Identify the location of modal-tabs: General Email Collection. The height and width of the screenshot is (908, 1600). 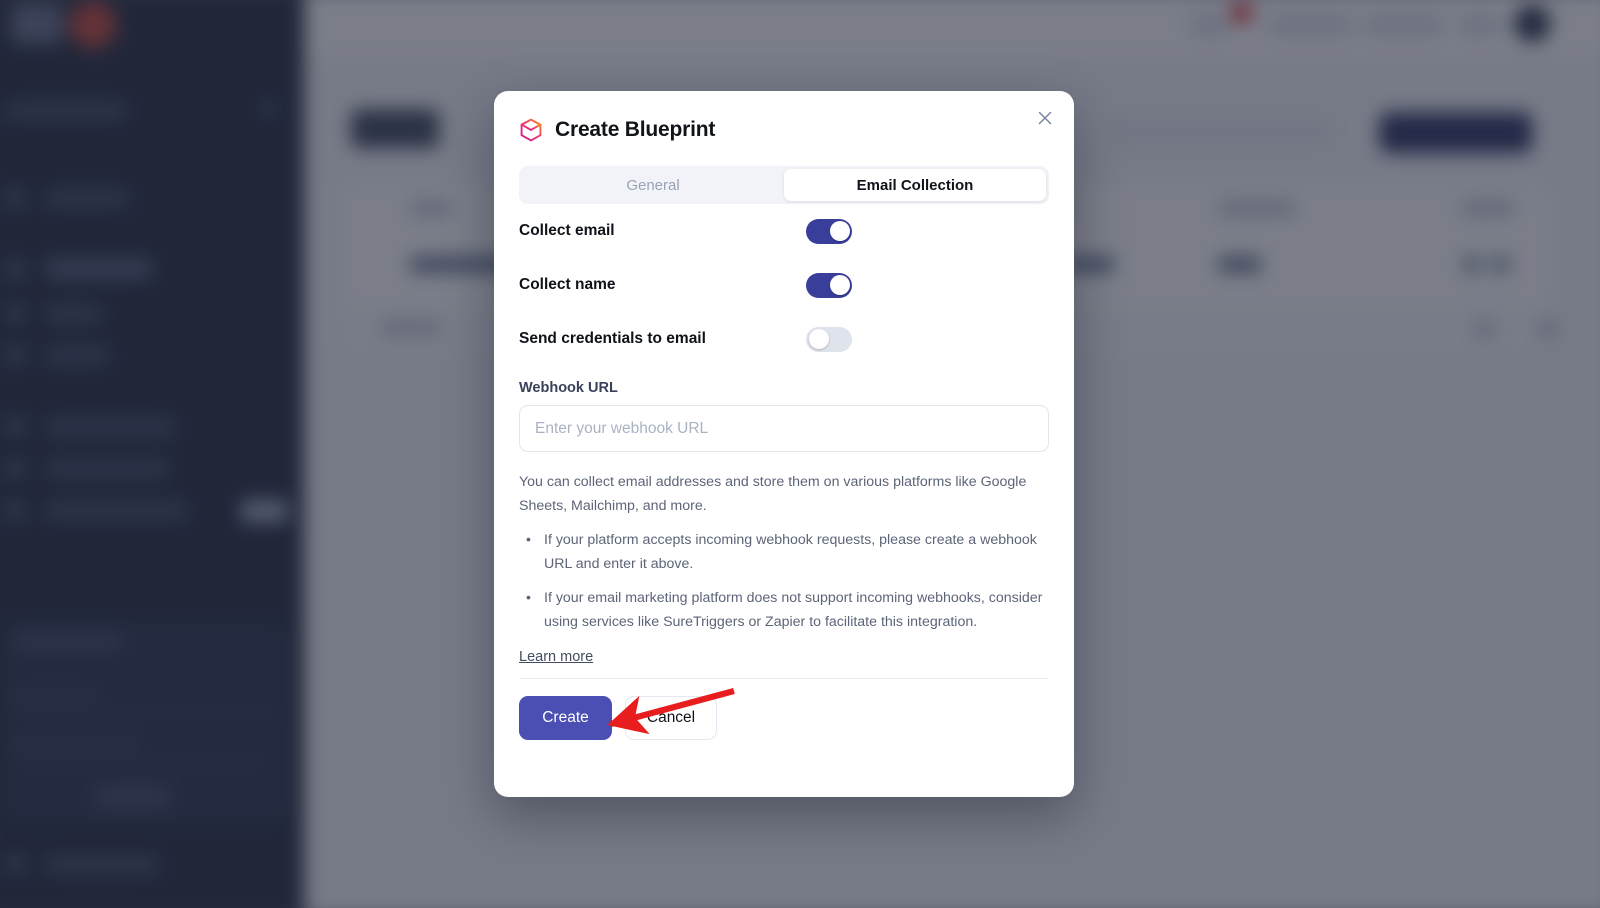
(784, 185).